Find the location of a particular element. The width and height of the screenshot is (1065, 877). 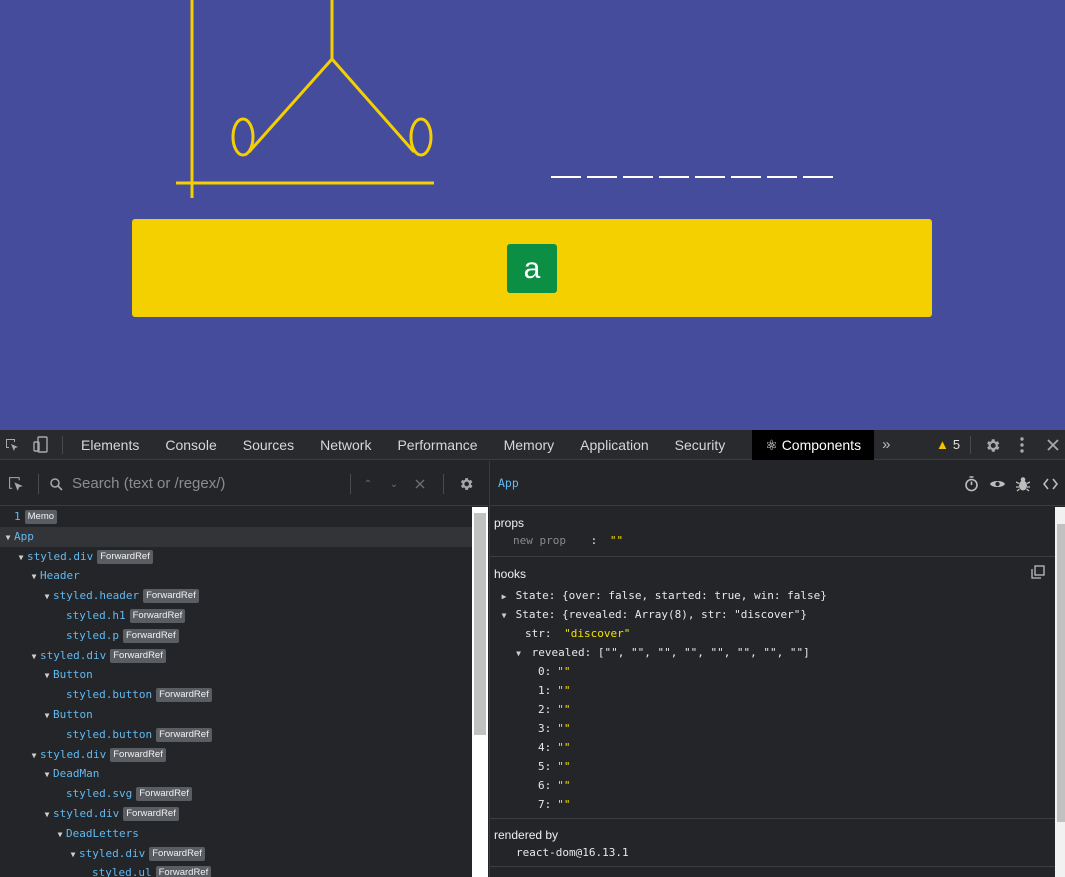

tree-row-badge: ForwardRef is located at coordinates (184, 695).